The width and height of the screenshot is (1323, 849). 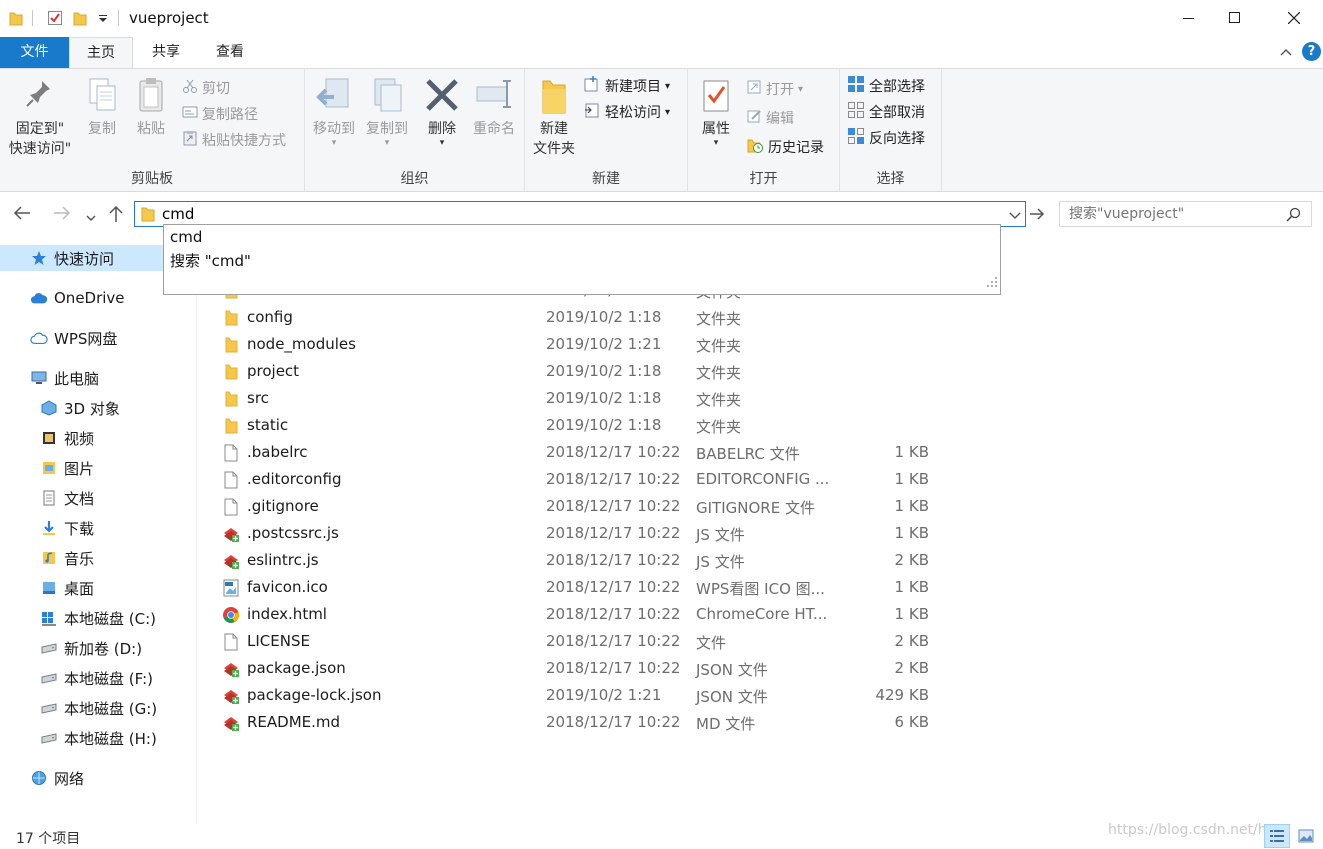 What do you see at coordinates (294, 479) in the screenshot?
I see `file-name: .editorconfig` at bounding box center [294, 479].